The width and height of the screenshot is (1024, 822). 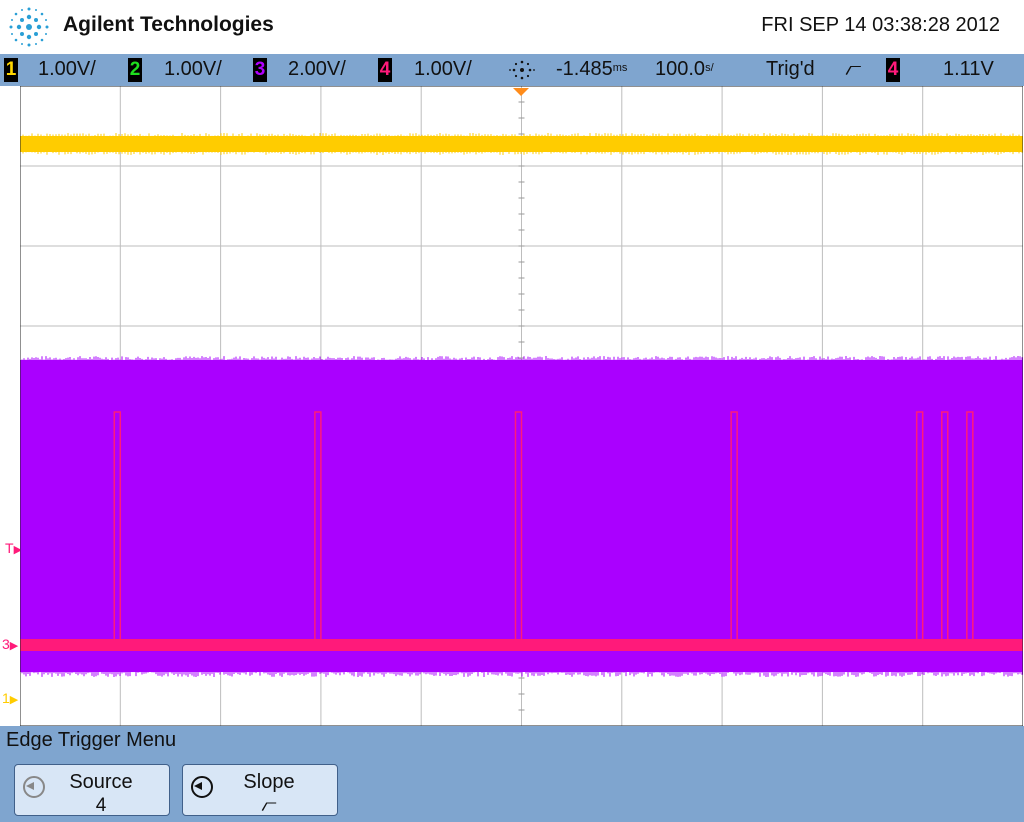 What do you see at coordinates (853, 69) in the screenshot?
I see `trigger-slope-indicator: ⦧` at bounding box center [853, 69].